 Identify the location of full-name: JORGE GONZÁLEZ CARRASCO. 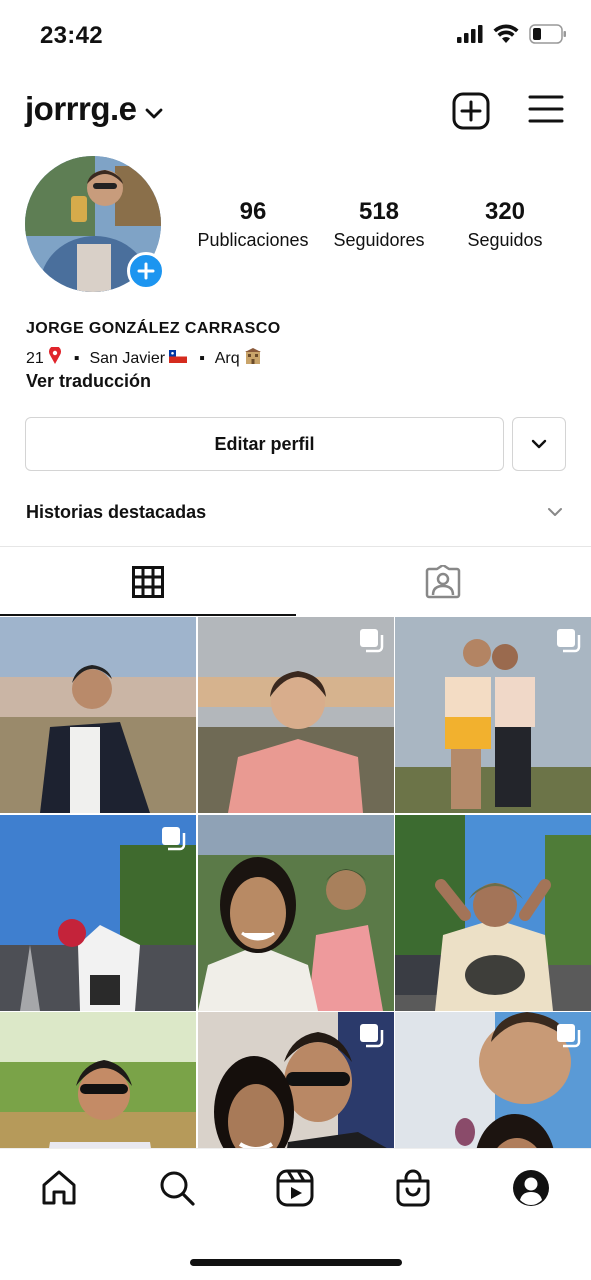
(153, 328).